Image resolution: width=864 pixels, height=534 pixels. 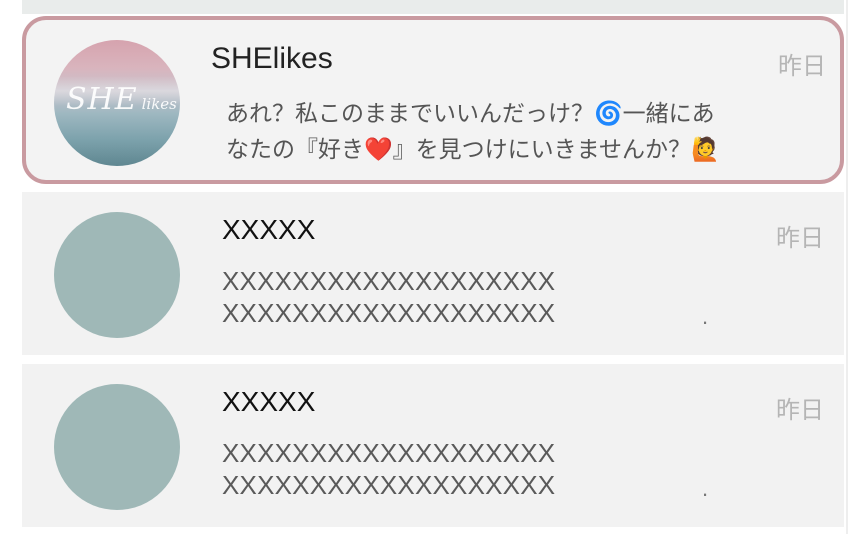 I want to click on avatar: SHE likes, so click(x=117, y=103).